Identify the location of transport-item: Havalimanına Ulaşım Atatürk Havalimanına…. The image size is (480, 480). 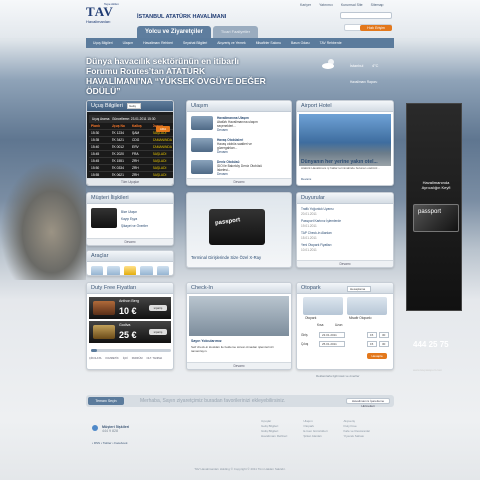
(244, 124).